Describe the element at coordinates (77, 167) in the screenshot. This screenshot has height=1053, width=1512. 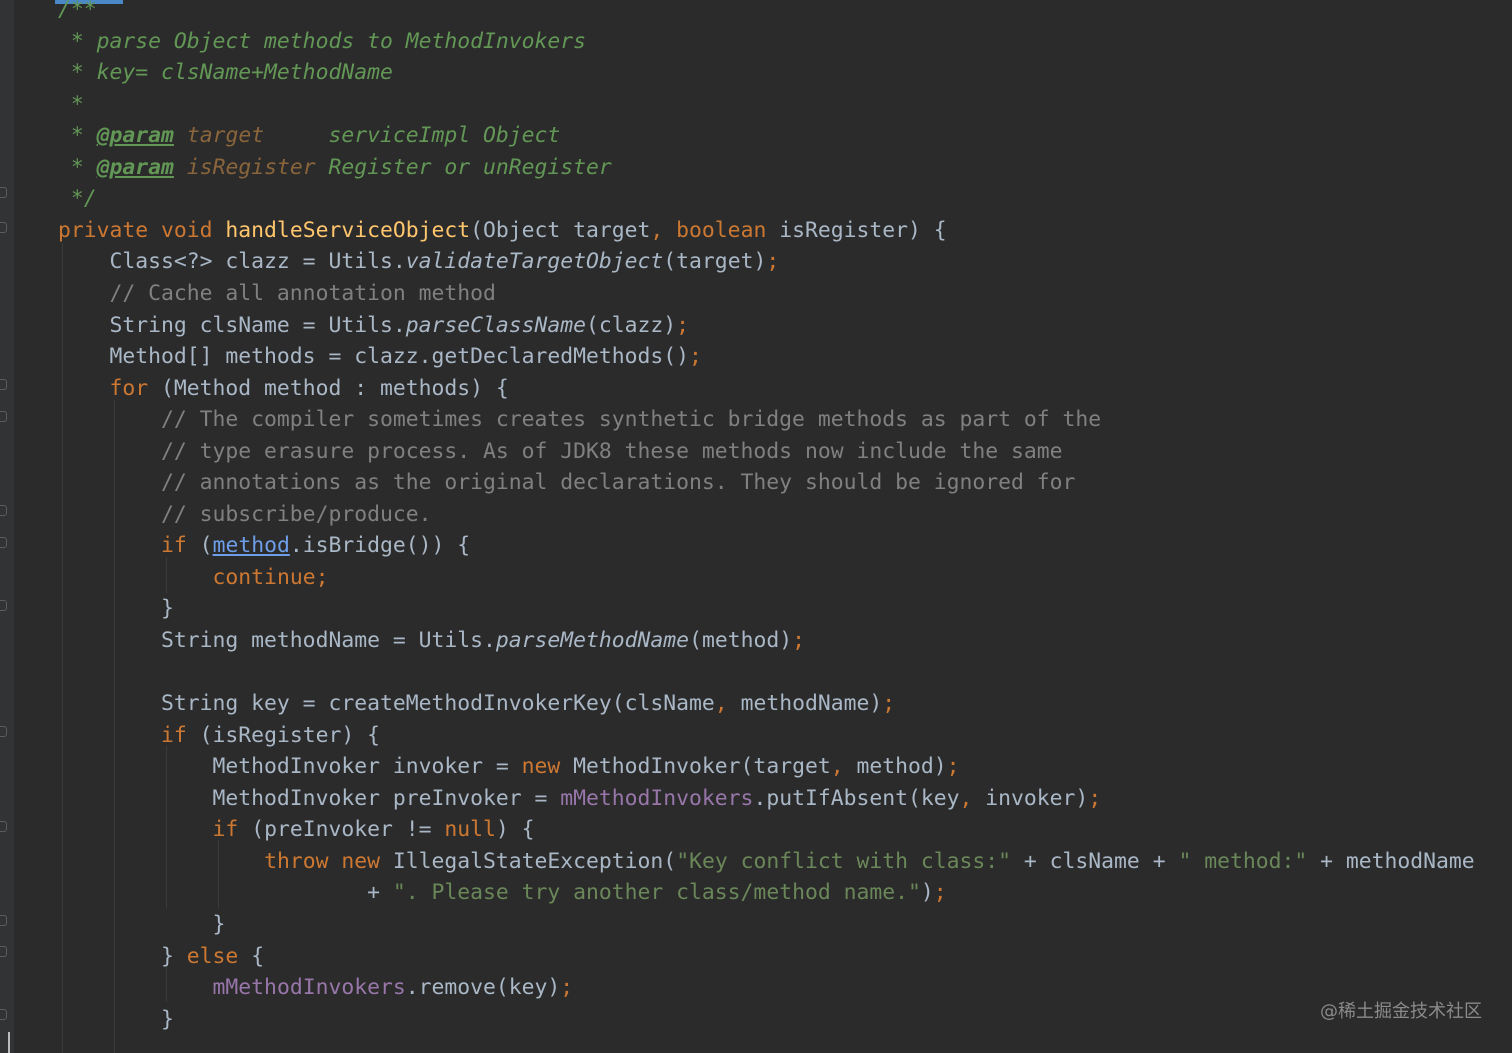
I see `code-token: *` at that location.